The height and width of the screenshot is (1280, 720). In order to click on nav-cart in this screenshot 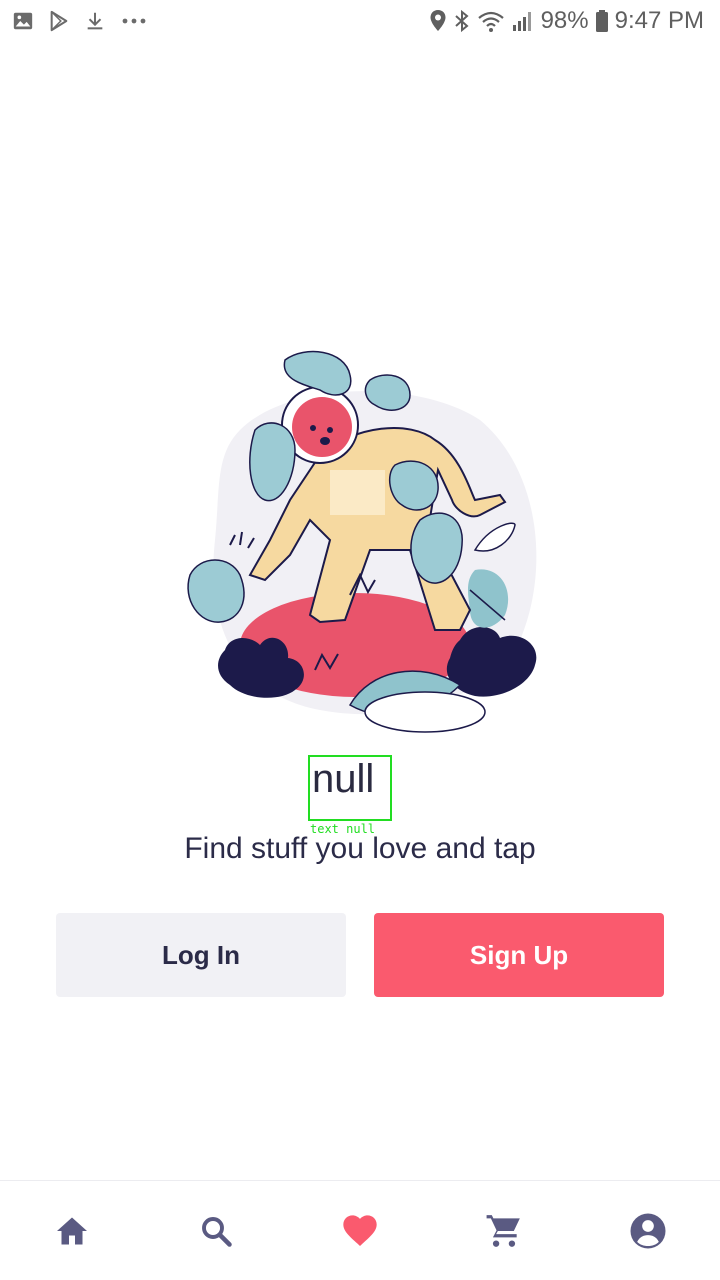, I will do `click(504, 1231)`.